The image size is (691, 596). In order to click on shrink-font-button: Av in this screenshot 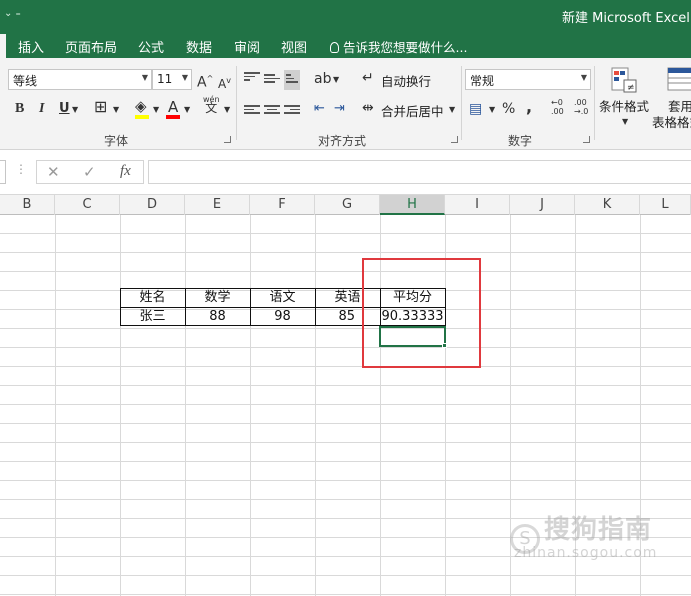, I will do `click(224, 82)`.